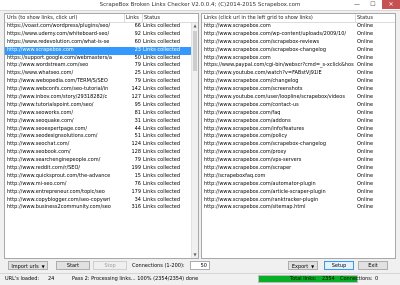 The image size is (400, 285). Describe the element at coordinates (298, 177) in the screenshot. I see `link-row: http://scrapeboxfaq.com Online` at that location.